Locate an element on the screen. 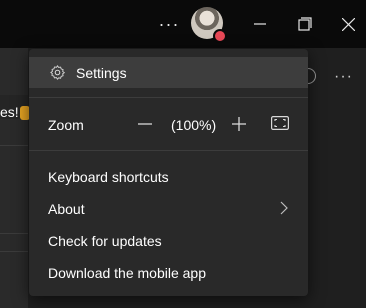  minimize-icon is located at coordinates (260, 24).